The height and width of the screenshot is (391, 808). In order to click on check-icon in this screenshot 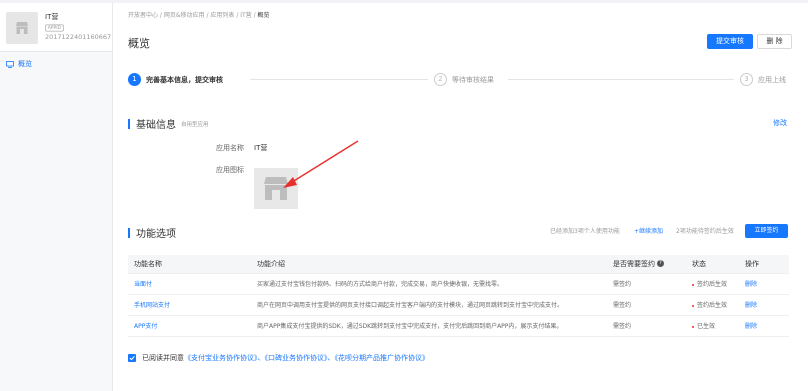, I will do `click(132, 358)`.